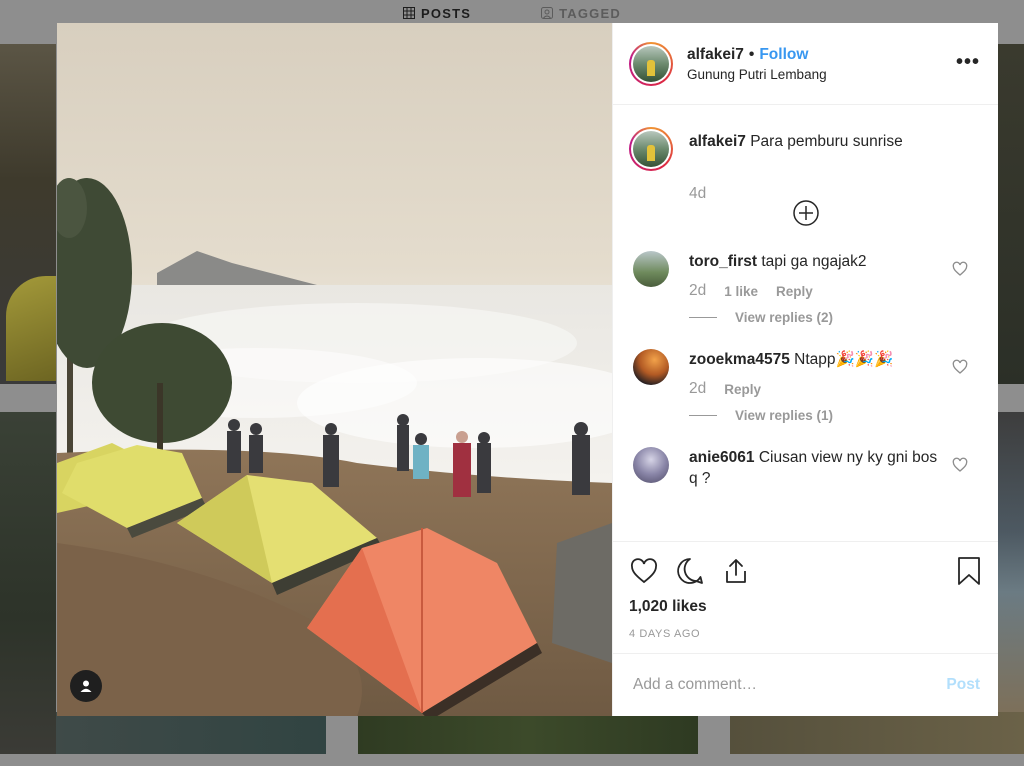  Describe the element at coordinates (806, 213) in the screenshot. I see `plus-circle-icon` at that location.